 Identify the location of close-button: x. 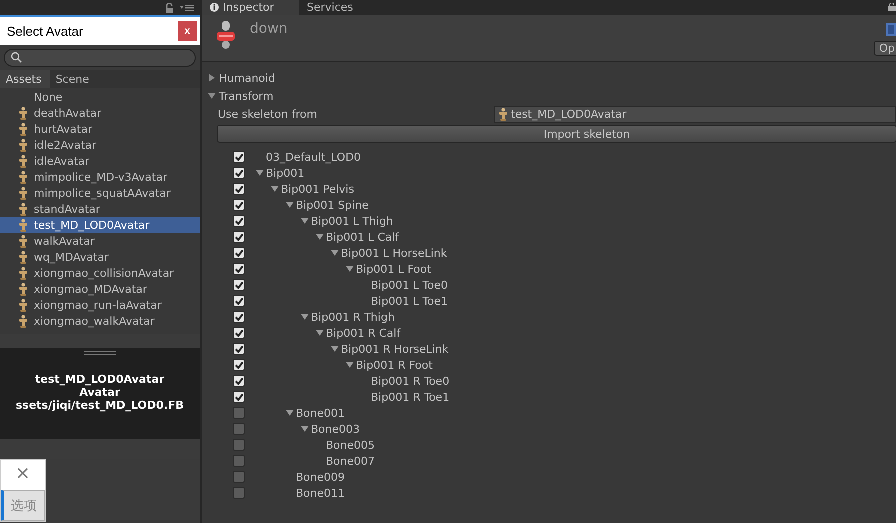
(187, 31).